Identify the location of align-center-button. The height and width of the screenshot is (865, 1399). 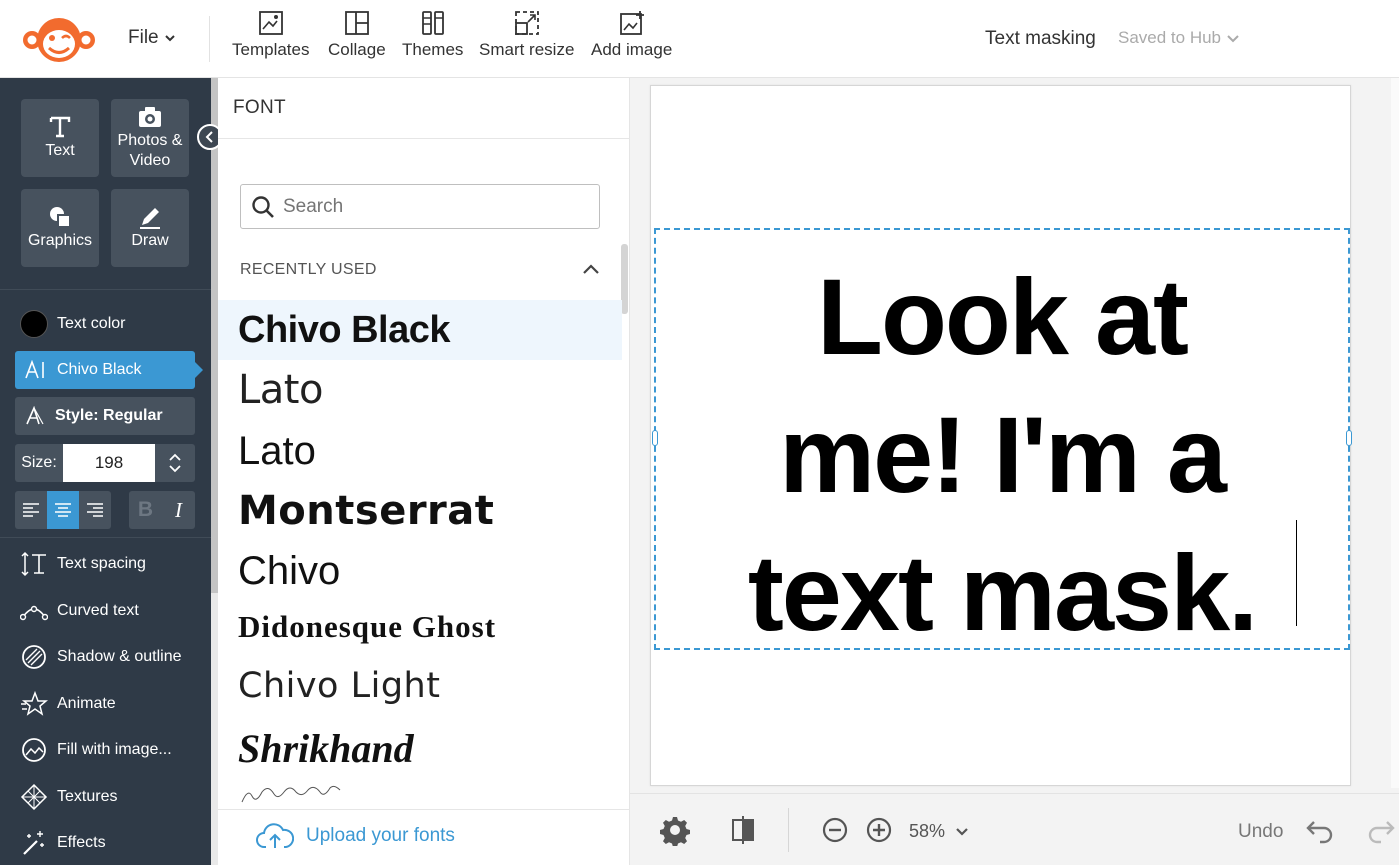
(63, 510).